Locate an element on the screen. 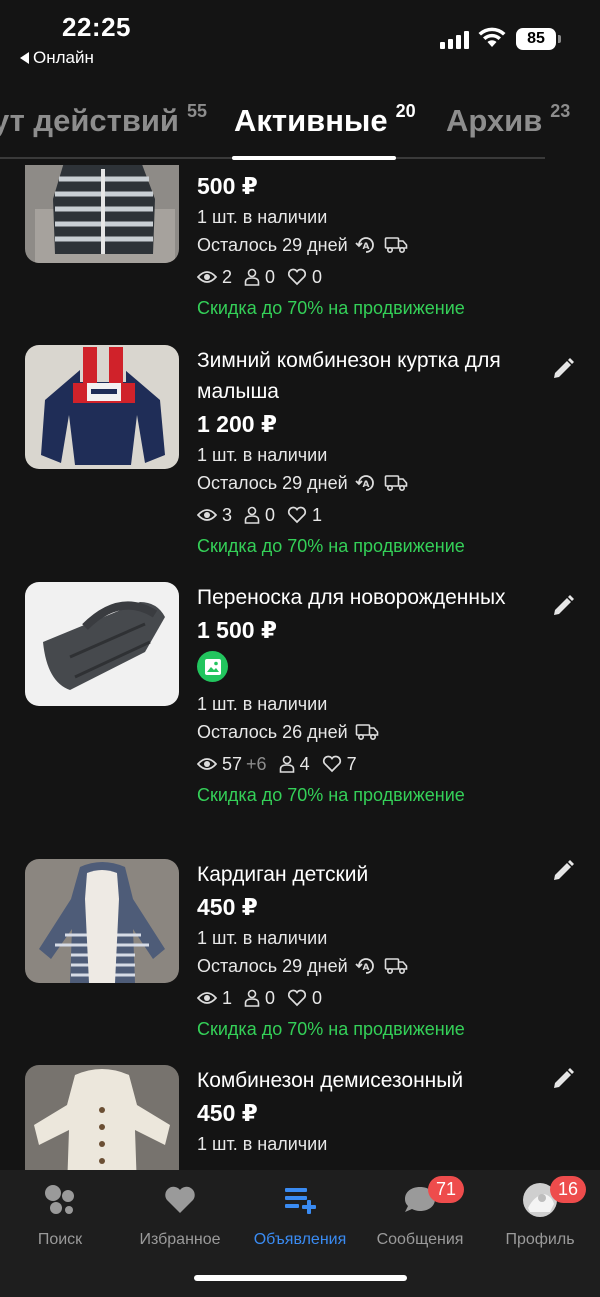 The width and height of the screenshot is (600, 1297). listing-stats: 2 0 0 is located at coordinates (367, 277).